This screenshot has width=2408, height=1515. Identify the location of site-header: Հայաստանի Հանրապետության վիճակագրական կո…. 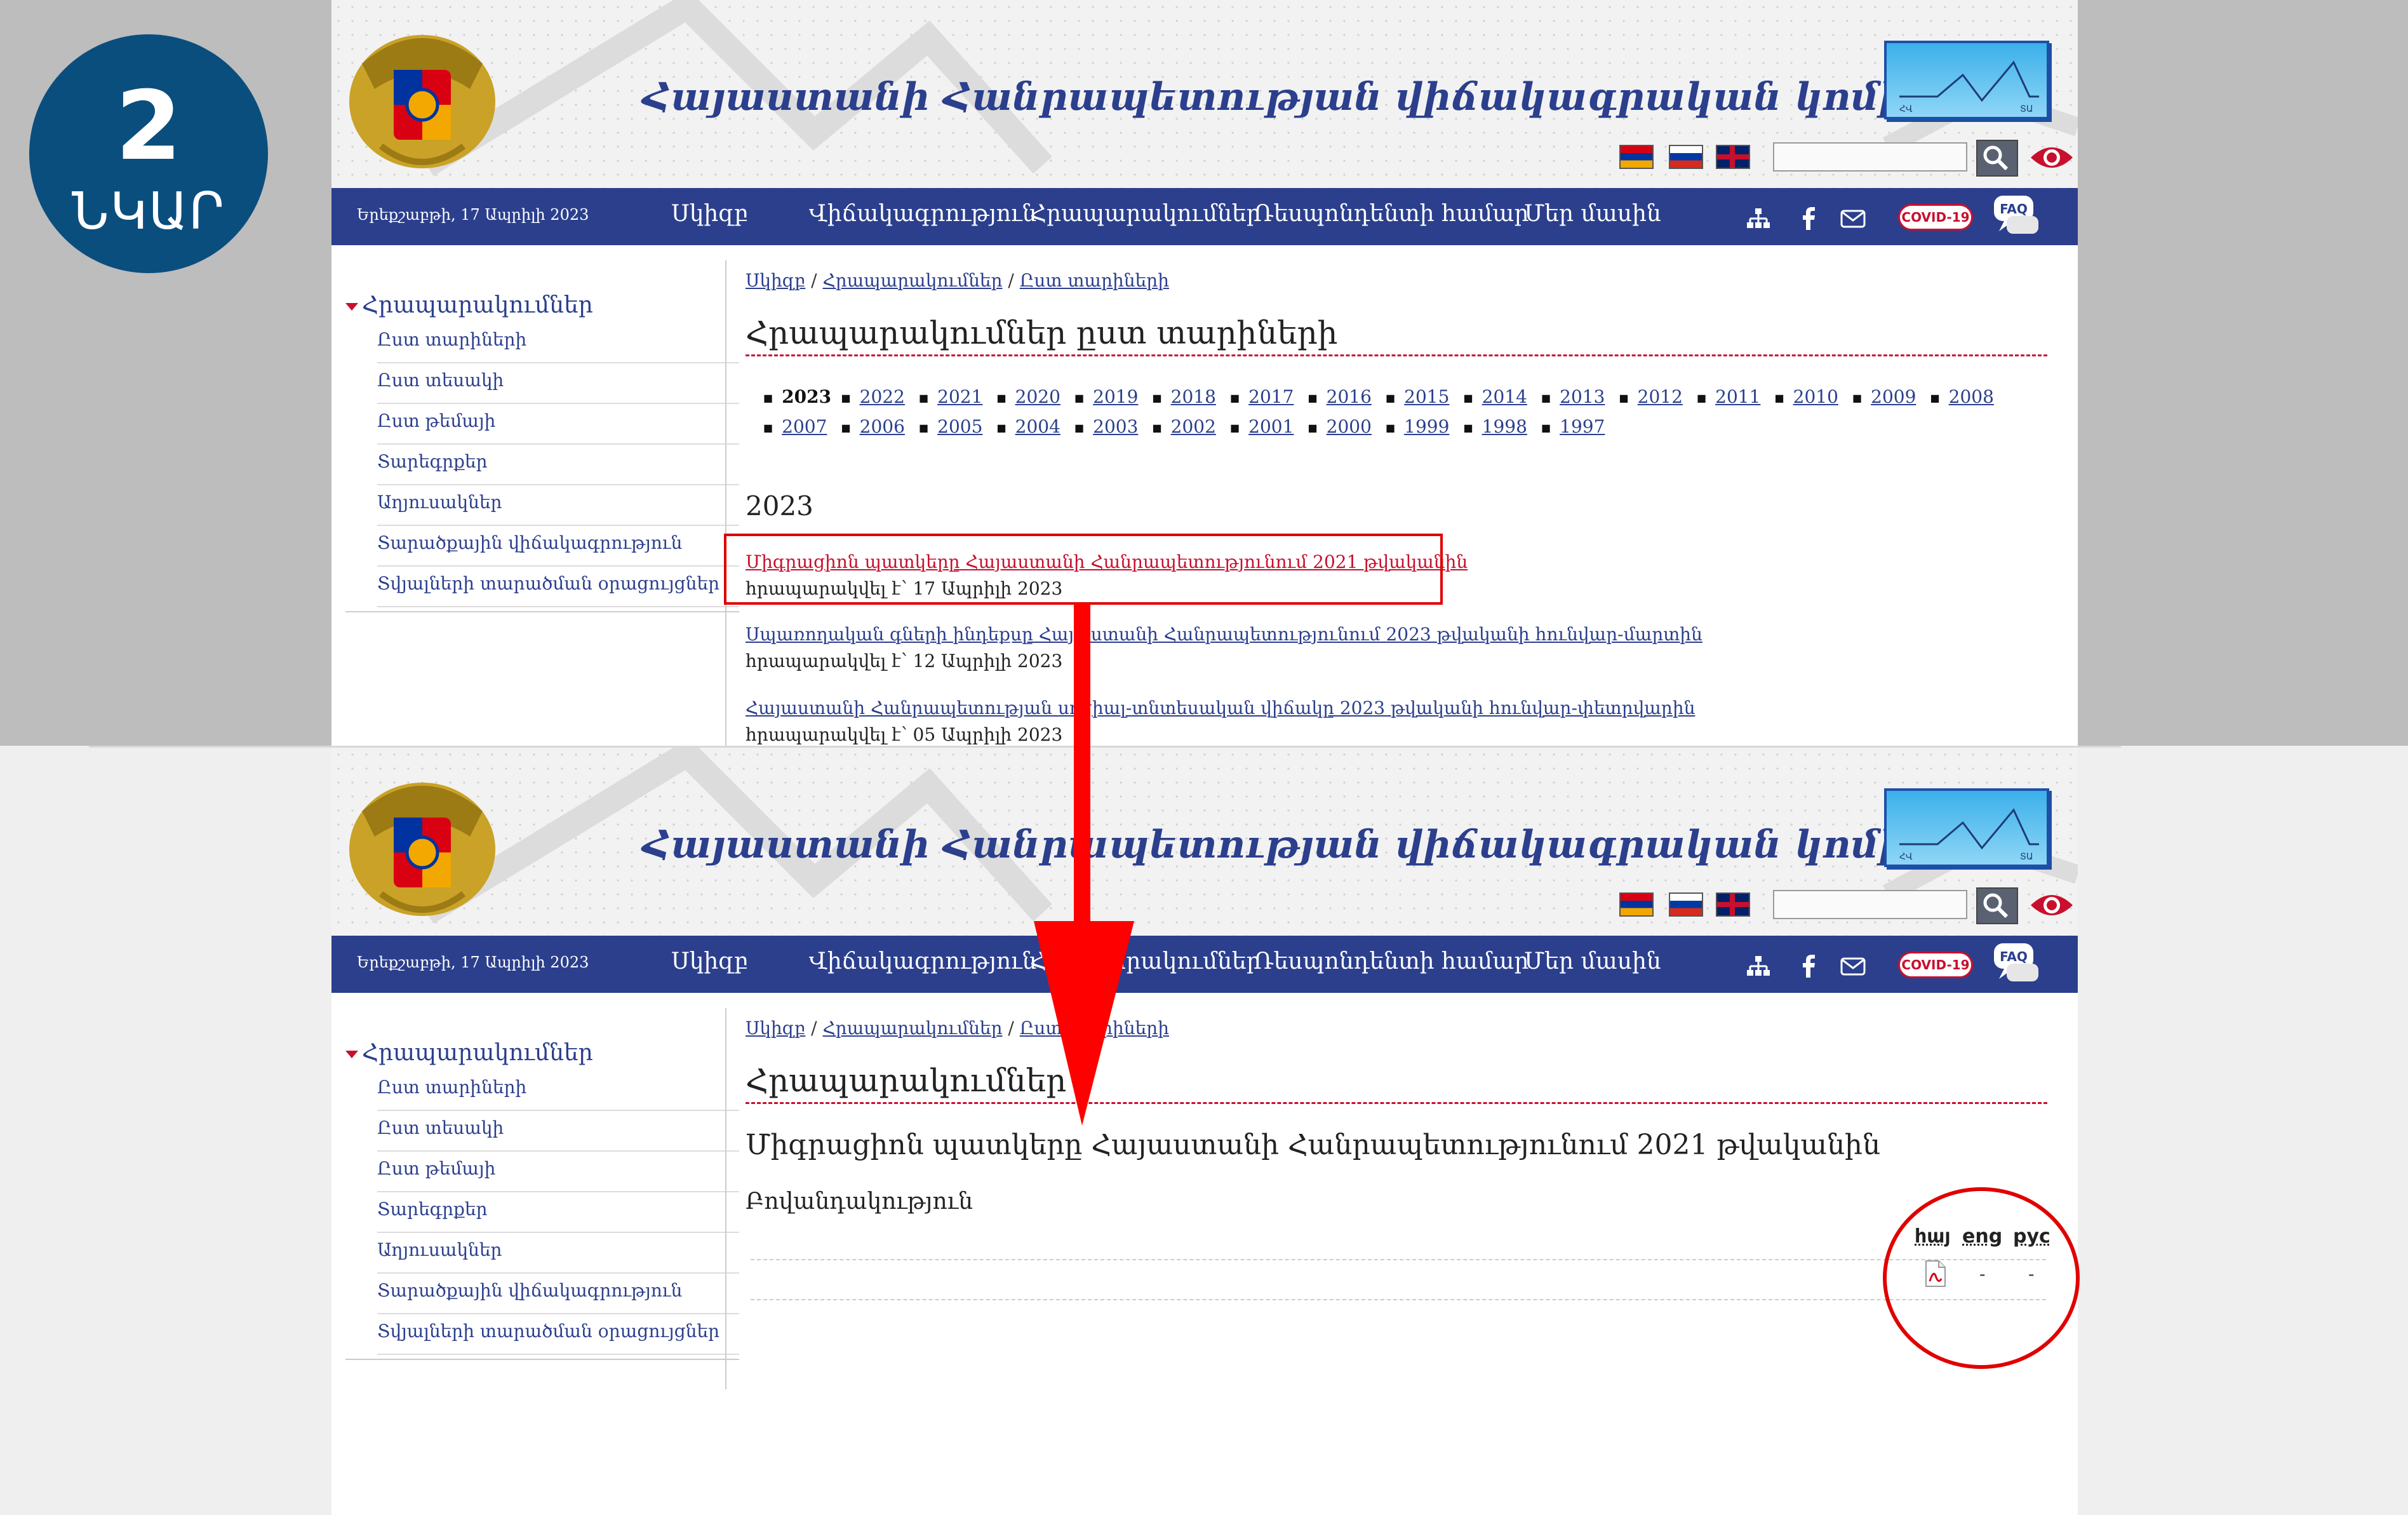
(1204, 94).